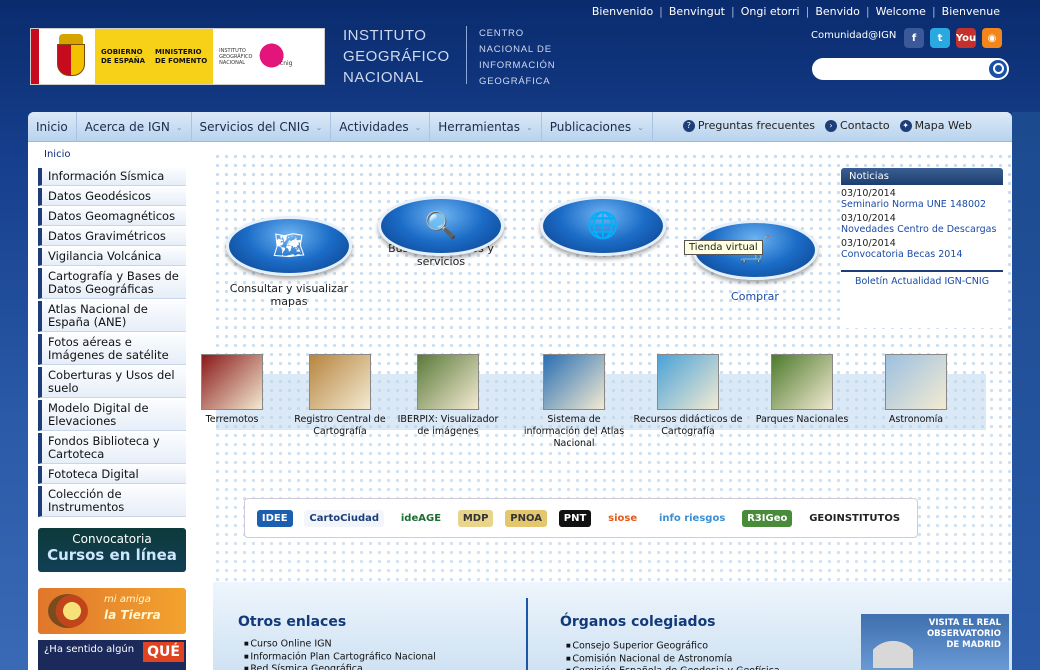  What do you see at coordinates (673, 646) in the screenshot?
I see `organo-0: Consejo Superior Geográfico` at bounding box center [673, 646].